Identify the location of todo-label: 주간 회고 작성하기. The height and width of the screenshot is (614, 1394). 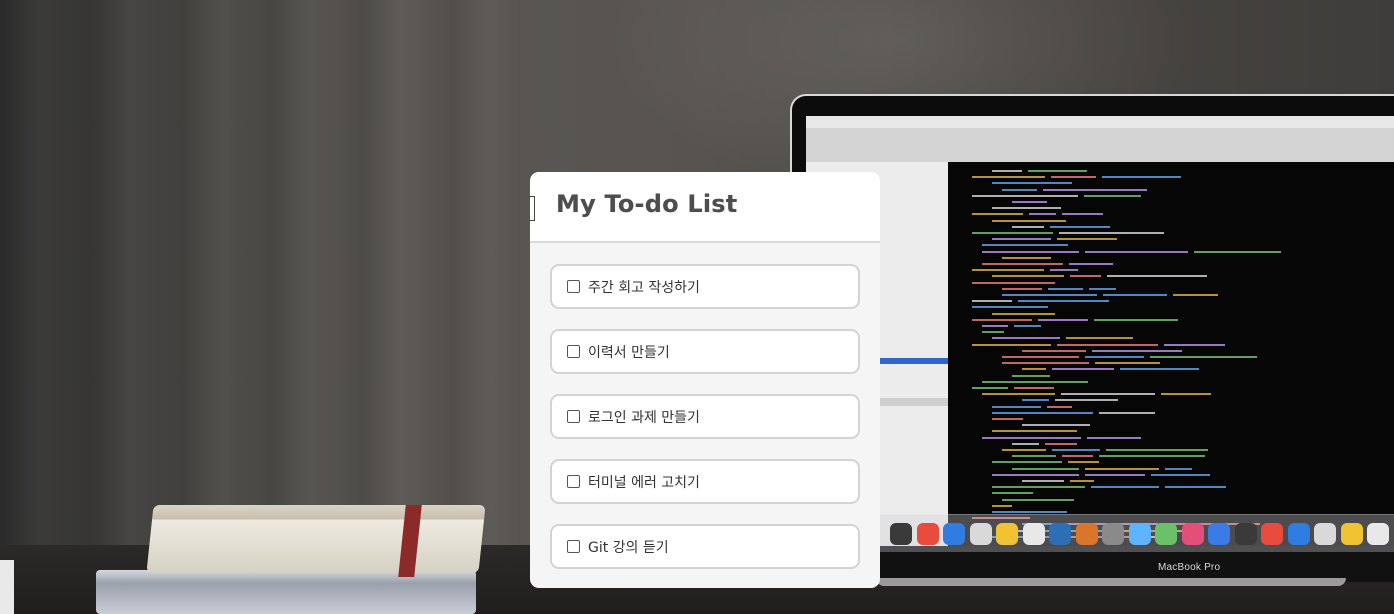
(644, 287).